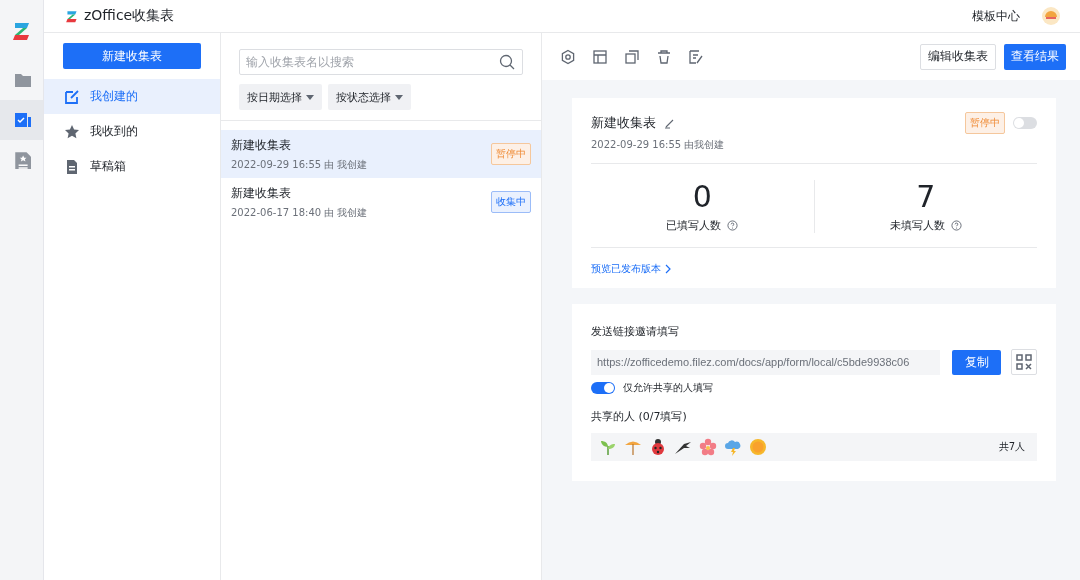  Describe the element at coordinates (632, 56) in the screenshot. I see `copy-icon` at that location.